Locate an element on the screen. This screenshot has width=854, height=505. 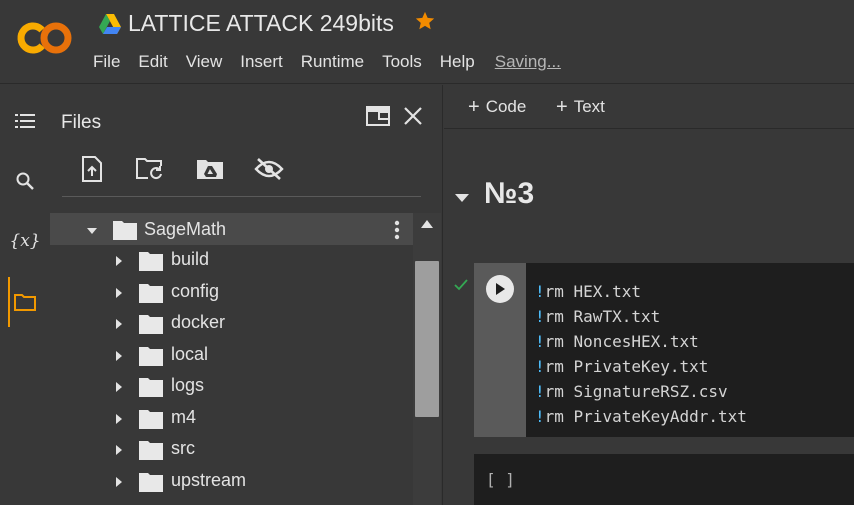
run-cell-button is located at coordinates (500, 289).